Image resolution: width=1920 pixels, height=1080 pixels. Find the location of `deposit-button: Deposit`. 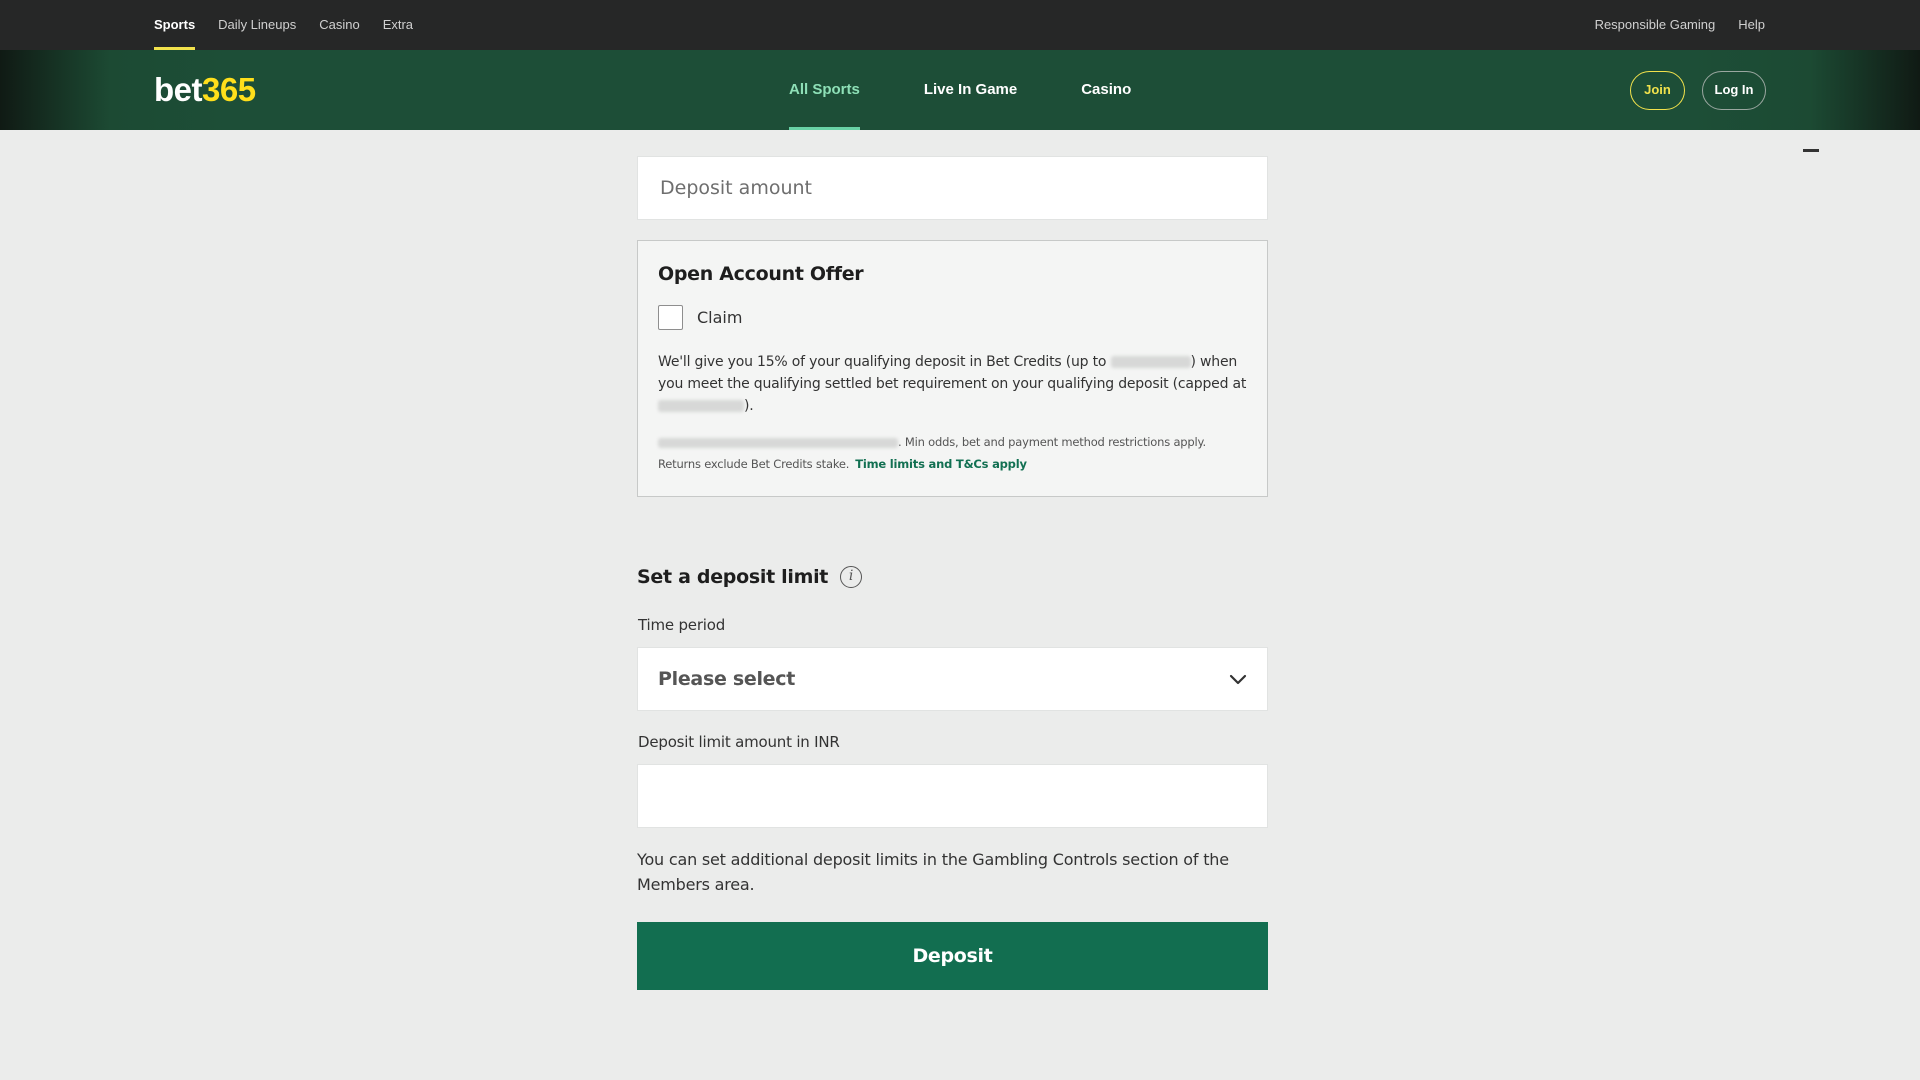

deposit-button: Deposit is located at coordinates (952, 956).